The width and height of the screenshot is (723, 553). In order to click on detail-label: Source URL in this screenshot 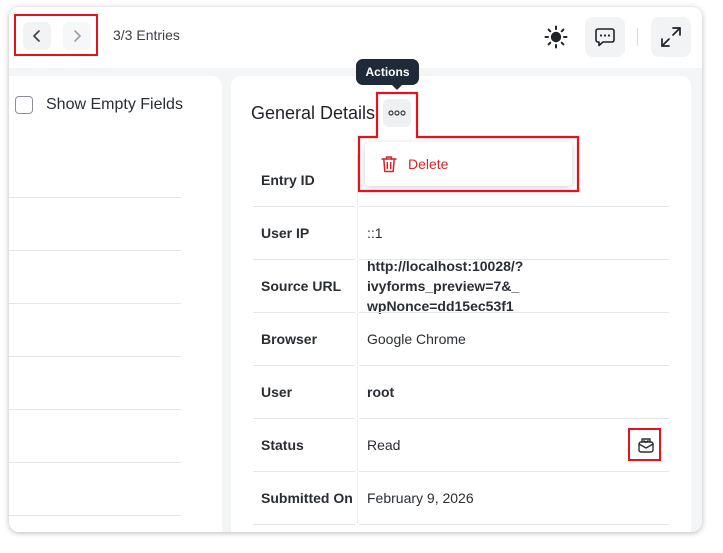, I will do `click(301, 286)`.